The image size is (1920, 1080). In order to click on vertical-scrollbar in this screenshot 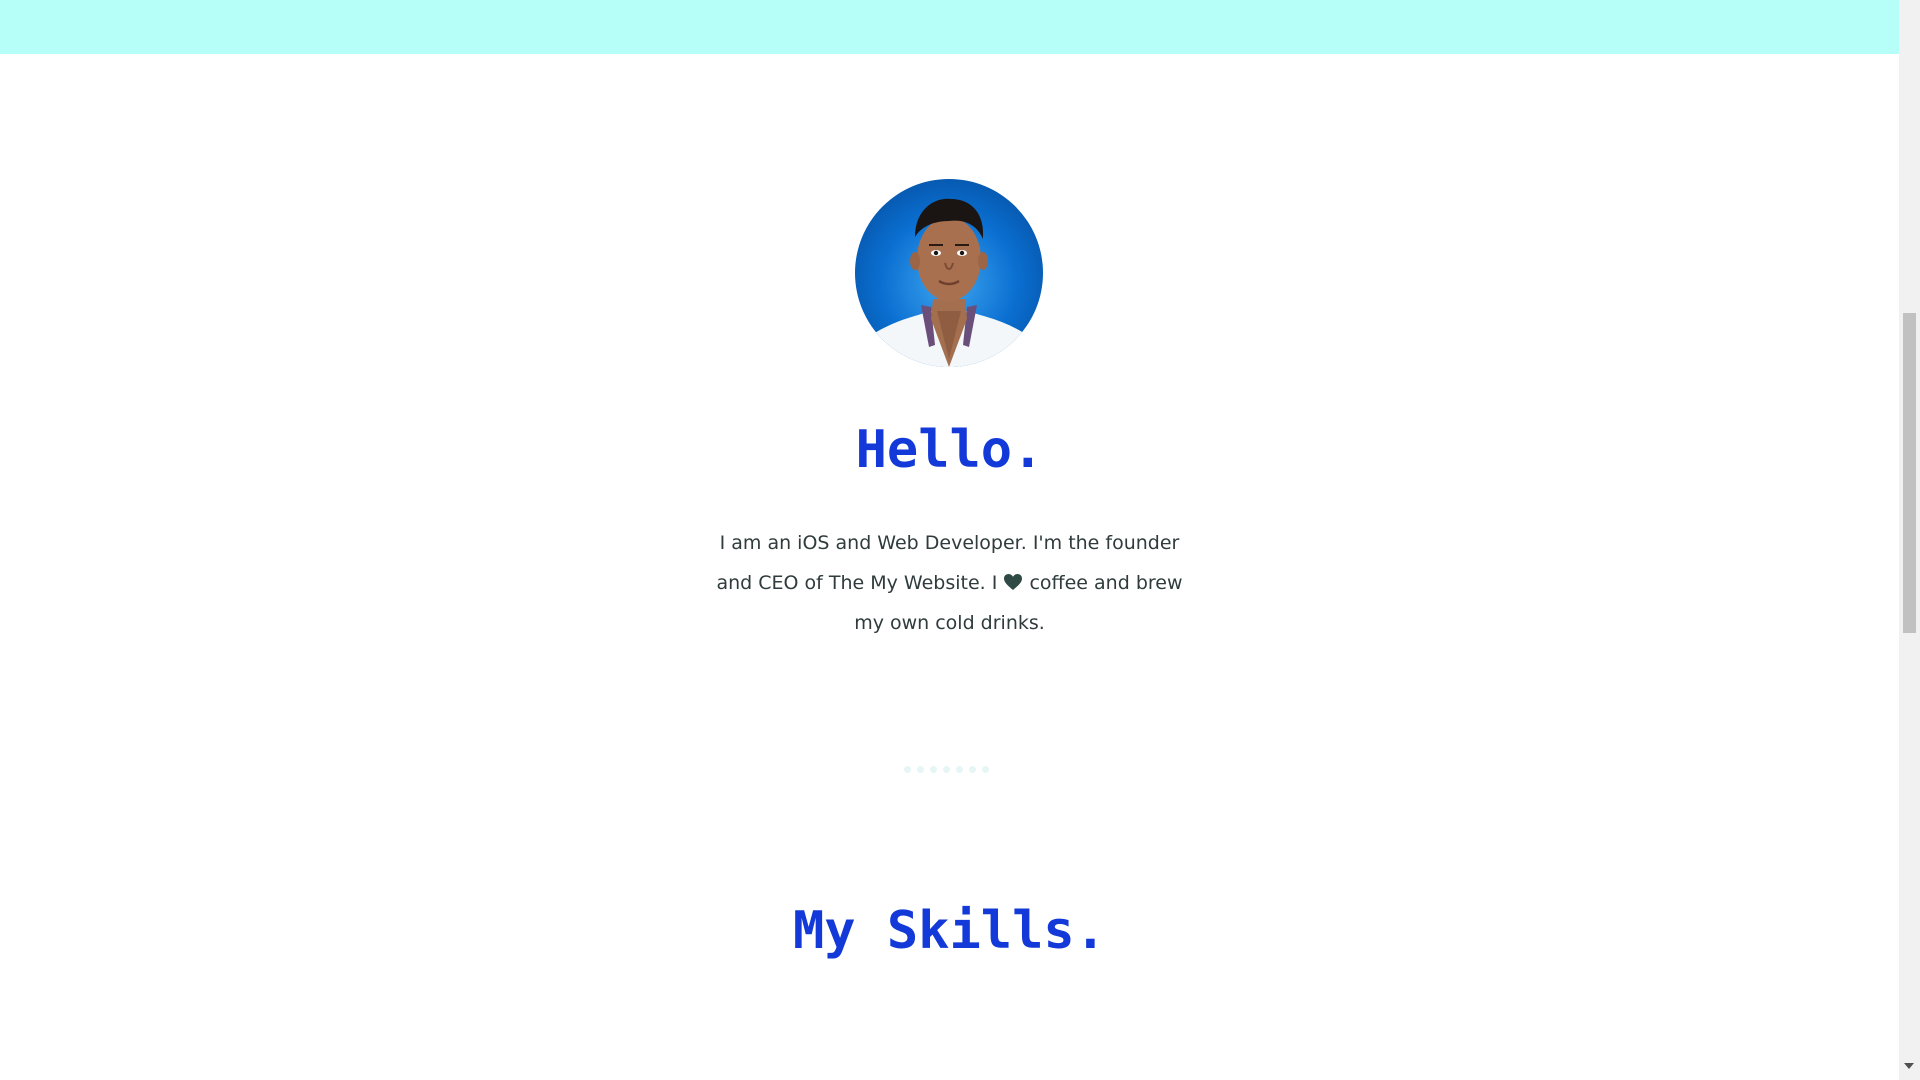, I will do `click(1909, 540)`.